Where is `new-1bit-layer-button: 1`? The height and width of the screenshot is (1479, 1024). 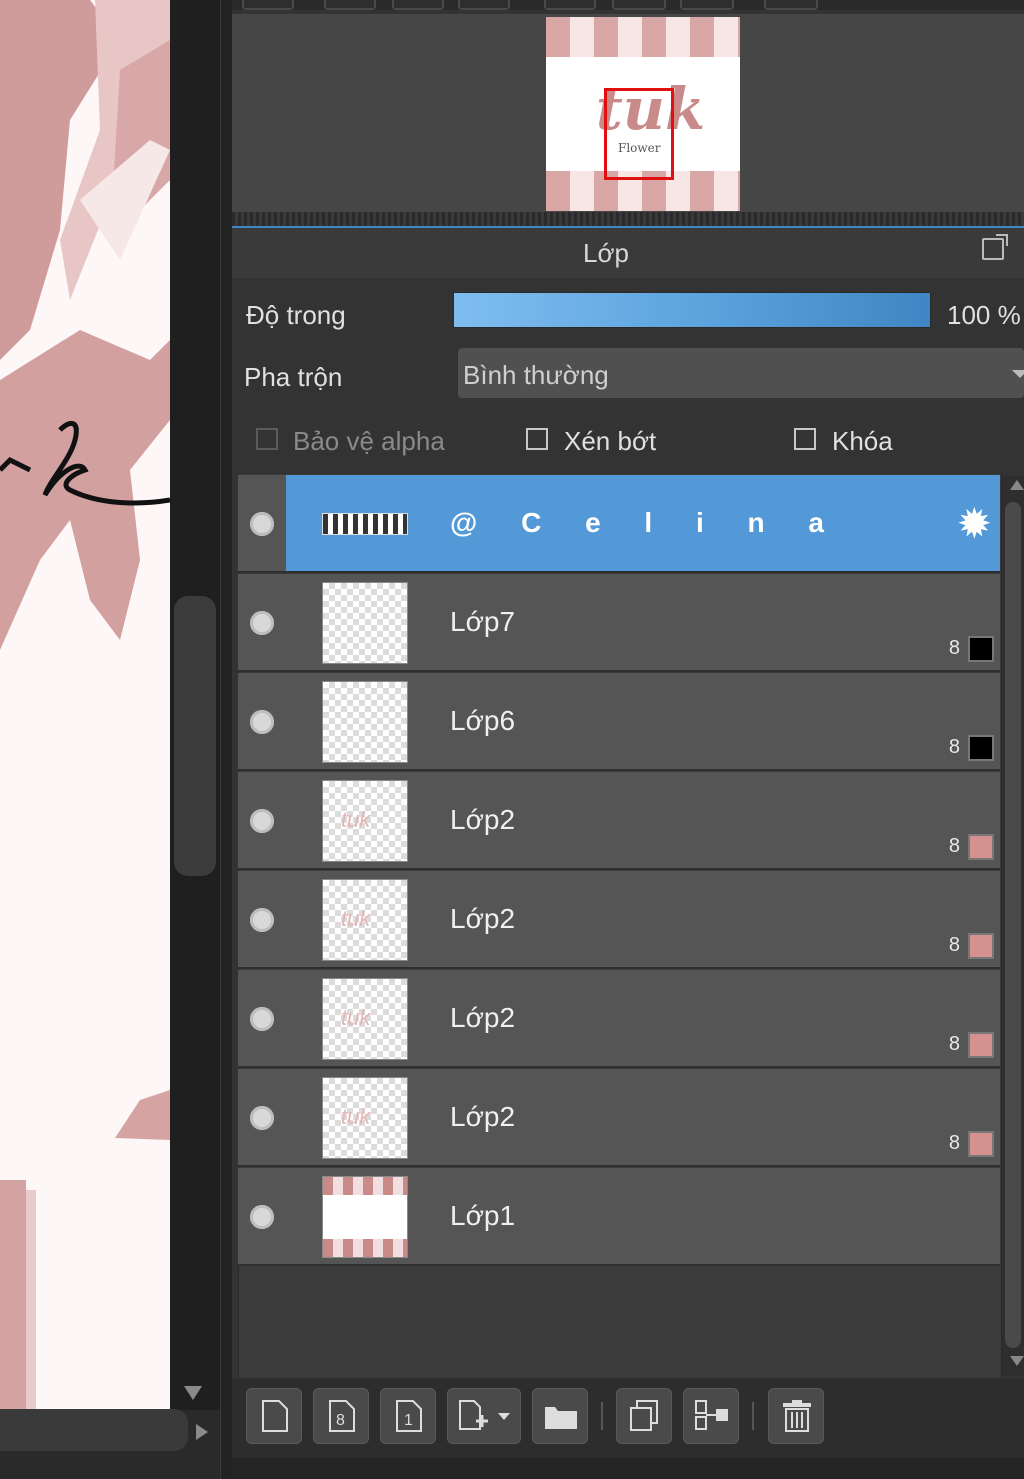
new-1bit-layer-button: 1 is located at coordinates (408, 1416).